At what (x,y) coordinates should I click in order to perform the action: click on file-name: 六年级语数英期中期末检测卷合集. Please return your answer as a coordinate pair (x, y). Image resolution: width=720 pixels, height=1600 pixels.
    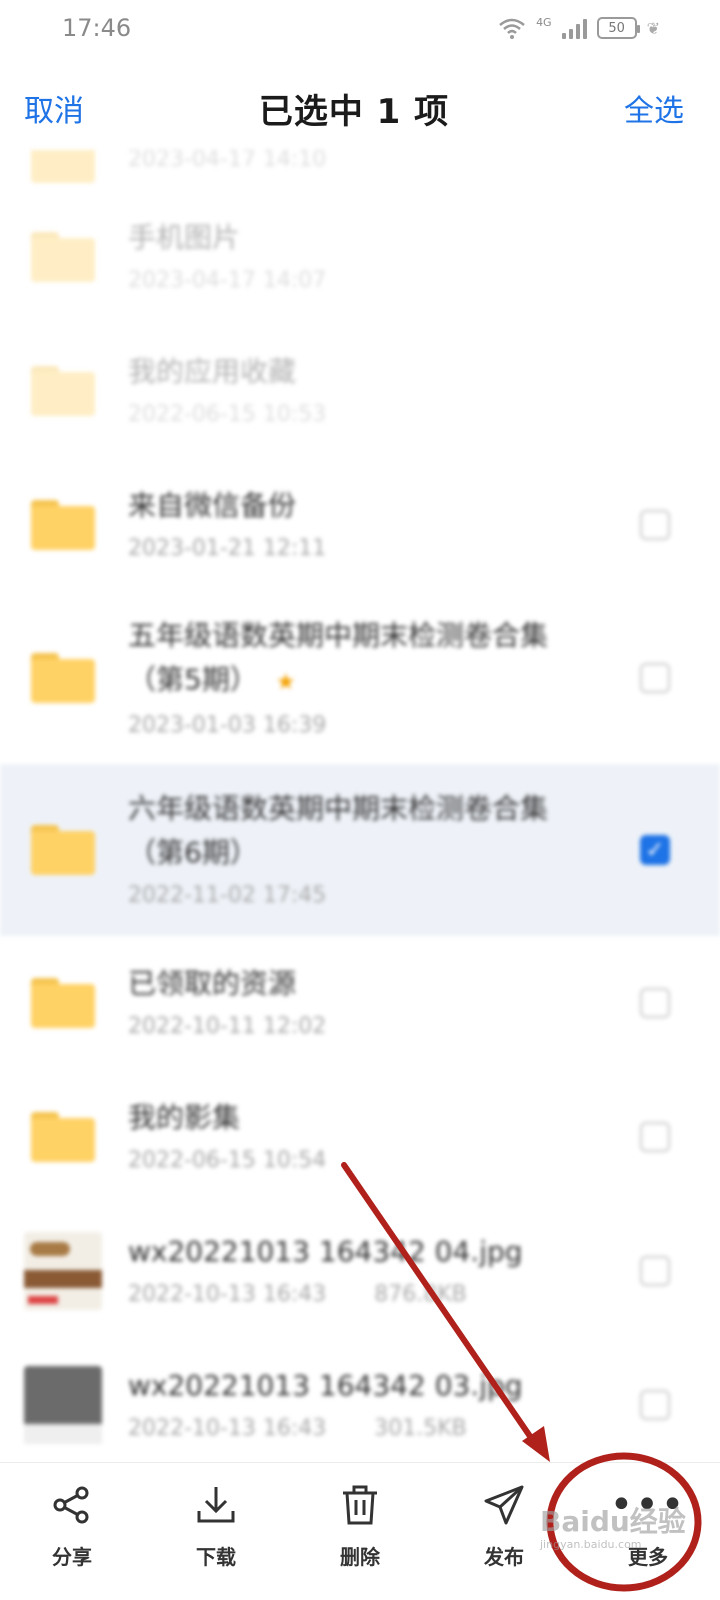
    Looking at the image, I should click on (338, 808).